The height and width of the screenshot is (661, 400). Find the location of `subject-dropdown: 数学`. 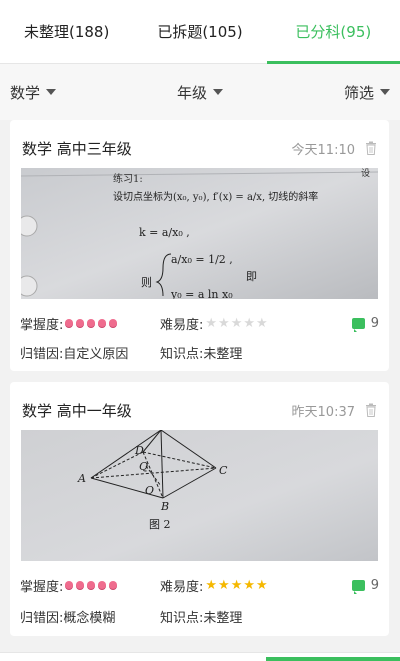

subject-dropdown: 数学 is located at coordinates (33, 92).